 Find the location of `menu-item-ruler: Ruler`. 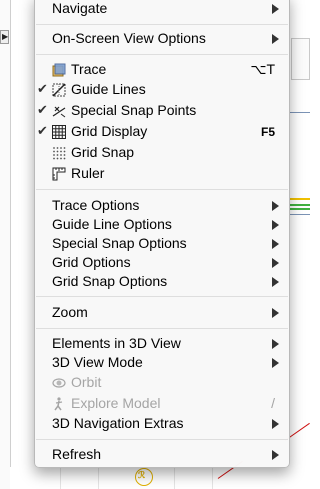

menu-item-ruler: Ruler is located at coordinates (162, 174).